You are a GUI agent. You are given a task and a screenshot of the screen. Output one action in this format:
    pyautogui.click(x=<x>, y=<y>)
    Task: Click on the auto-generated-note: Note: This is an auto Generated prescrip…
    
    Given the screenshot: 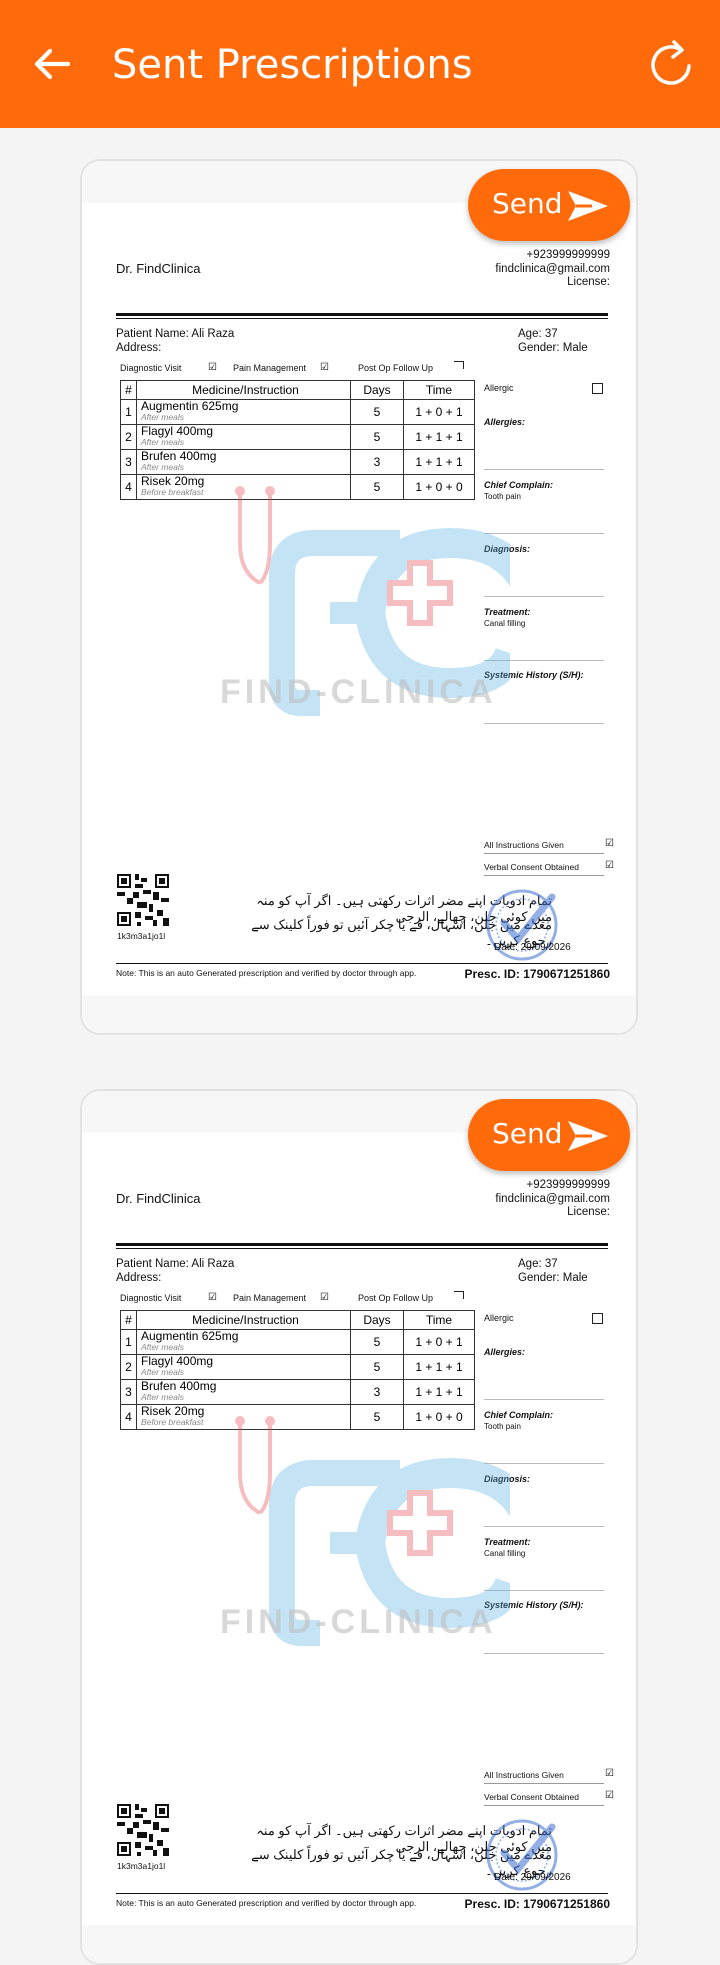 What is the action you would take?
    pyautogui.click(x=266, y=1903)
    